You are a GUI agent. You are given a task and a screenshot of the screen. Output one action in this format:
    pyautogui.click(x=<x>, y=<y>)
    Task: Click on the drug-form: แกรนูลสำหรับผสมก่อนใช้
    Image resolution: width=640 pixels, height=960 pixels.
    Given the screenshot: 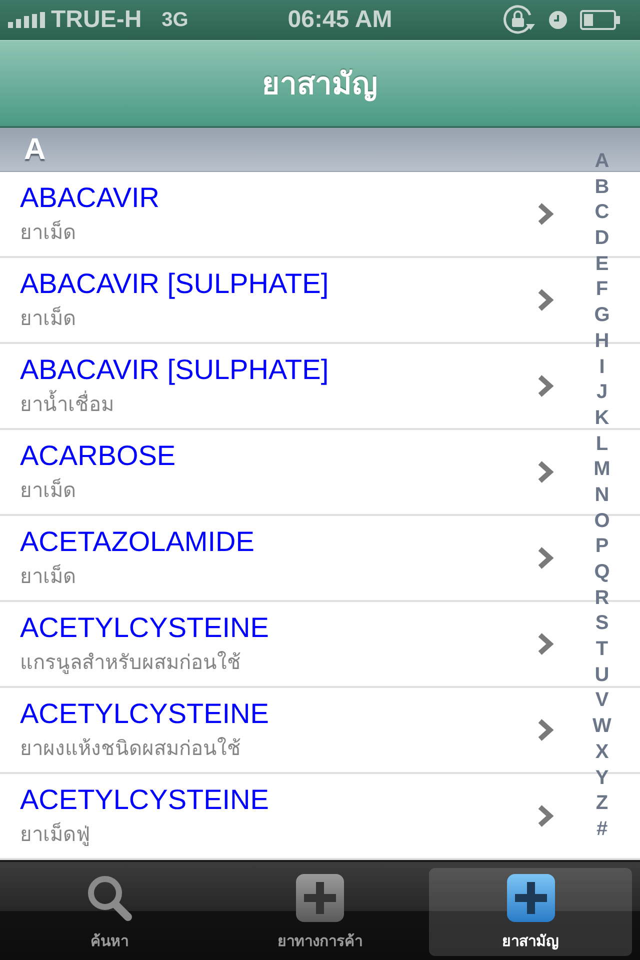 What is the action you would take?
    pyautogui.click(x=130, y=662)
    